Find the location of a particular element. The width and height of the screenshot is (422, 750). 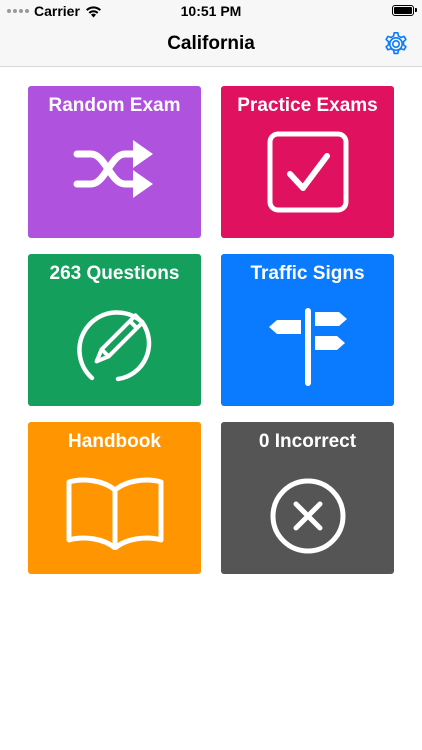

questions-tile: 263 Questions is located at coordinates (114, 330).